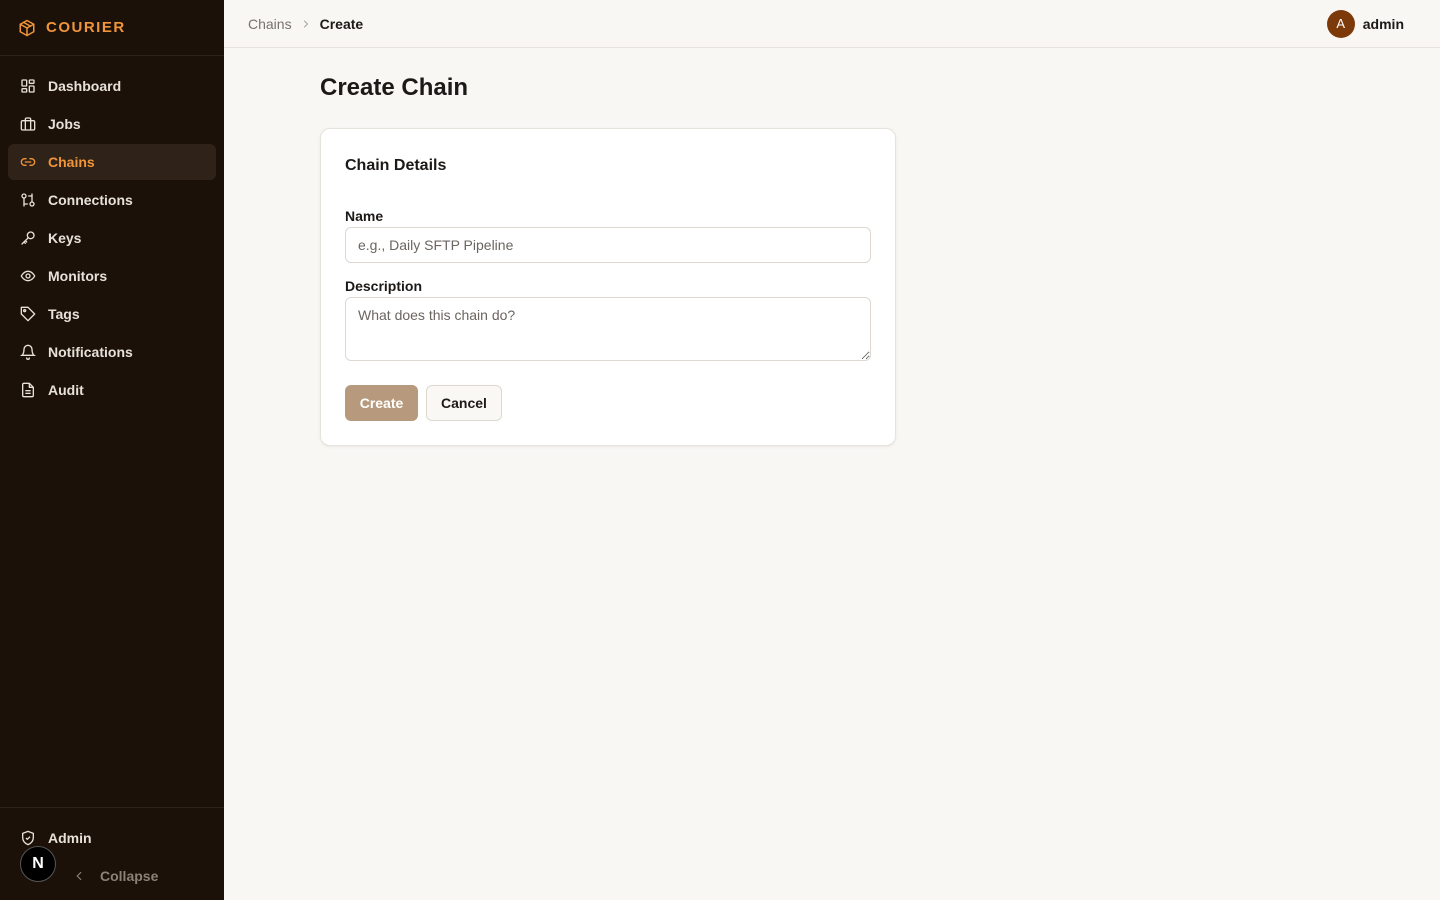 This screenshot has height=900, width=1440. I want to click on briefcase-icon, so click(28, 124).